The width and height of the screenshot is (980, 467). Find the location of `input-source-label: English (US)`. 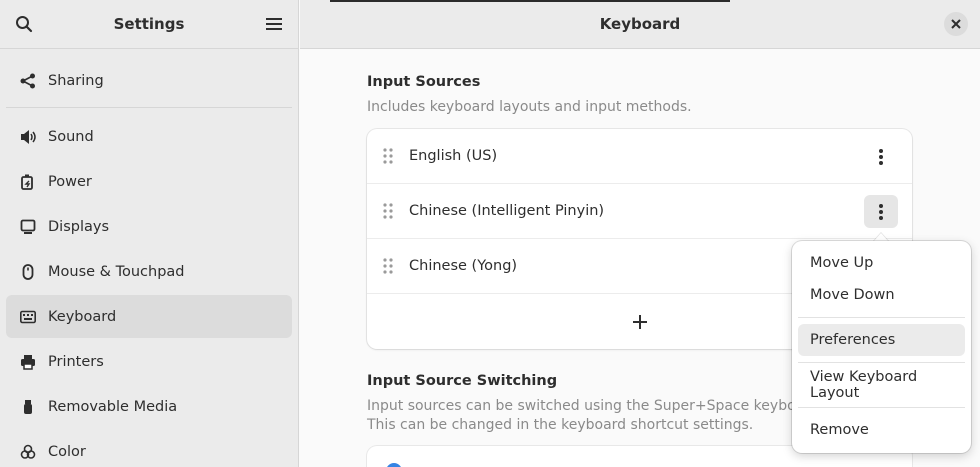

input-source-label: English (US) is located at coordinates (453, 156).